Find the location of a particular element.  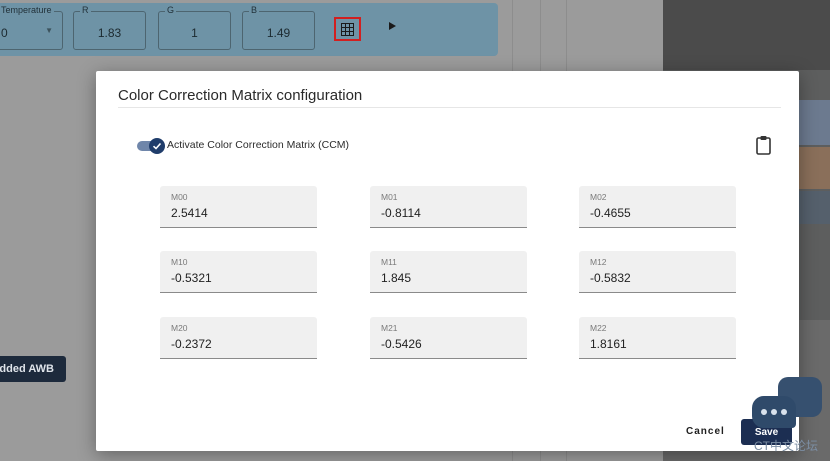

toggle-knob is located at coordinates (157, 146).